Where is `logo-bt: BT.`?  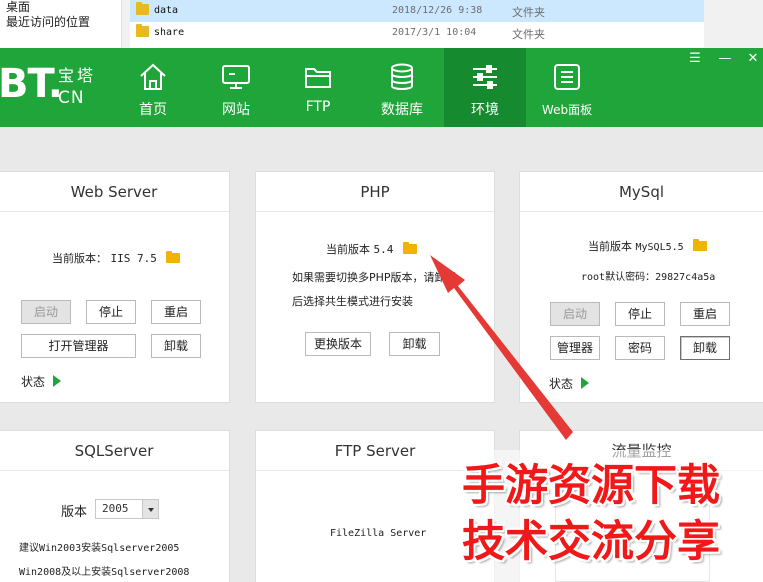
logo-bt: BT. is located at coordinates (31, 84).